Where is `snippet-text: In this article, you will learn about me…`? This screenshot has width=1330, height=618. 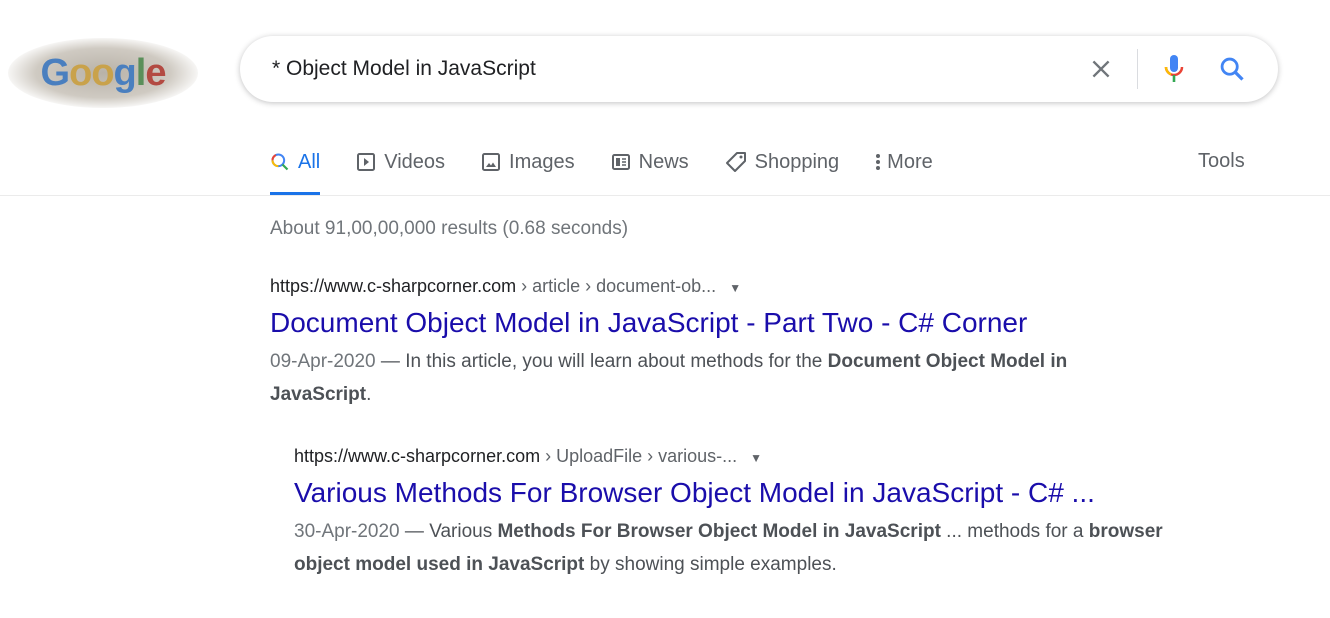 snippet-text: In this article, you will learn about me… is located at coordinates (616, 361).